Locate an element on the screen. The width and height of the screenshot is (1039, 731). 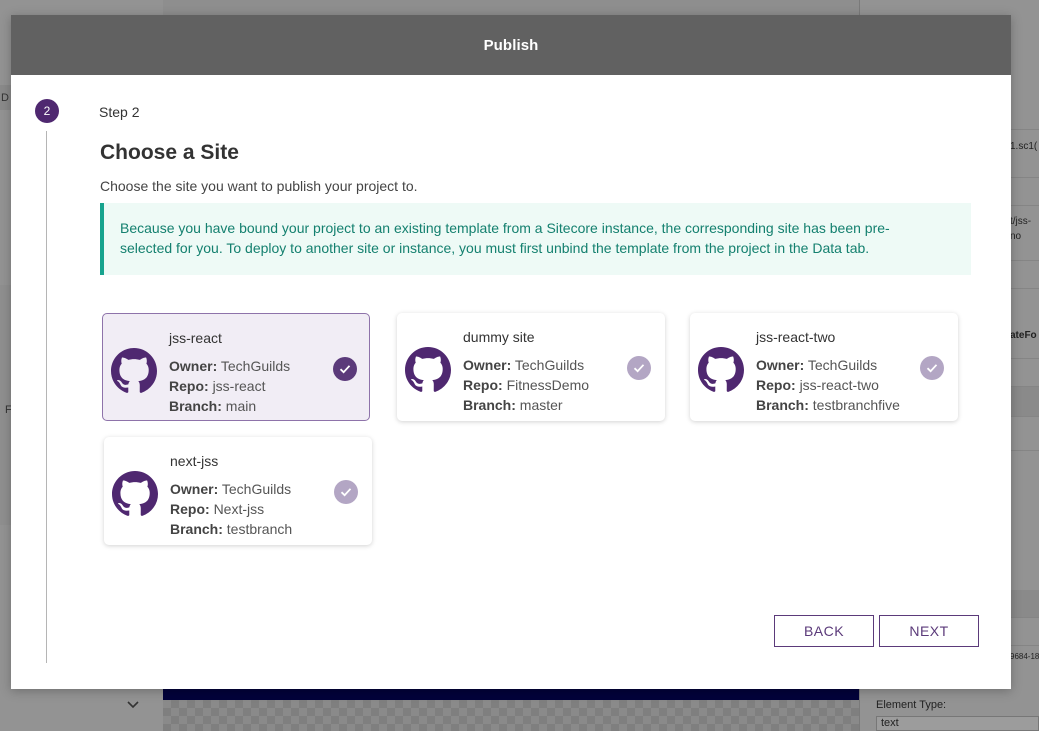
properties-value: 1.sc1( is located at coordinates (1024, 146).